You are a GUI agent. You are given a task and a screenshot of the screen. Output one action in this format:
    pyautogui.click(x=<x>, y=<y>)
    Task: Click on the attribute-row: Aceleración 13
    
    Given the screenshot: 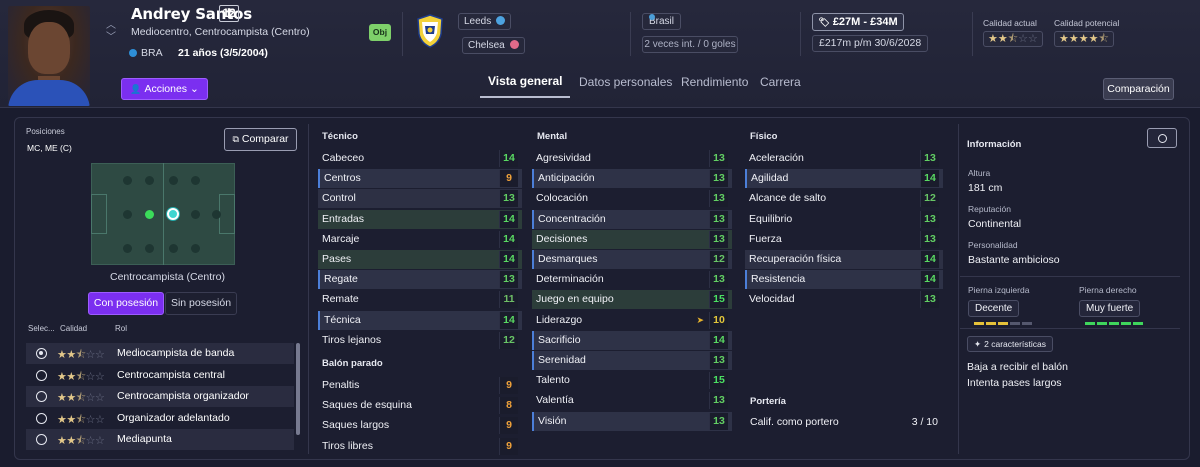 What is the action you would take?
    pyautogui.click(x=844, y=158)
    